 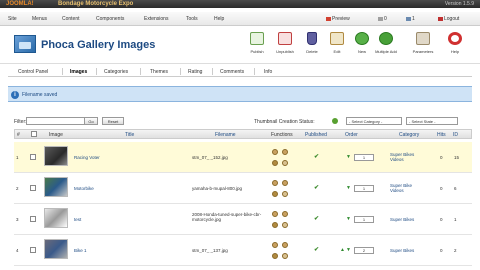 What do you see at coordinates (441, 135) in the screenshot?
I see `col-hits: Hits` at bounding box center [441, 135].